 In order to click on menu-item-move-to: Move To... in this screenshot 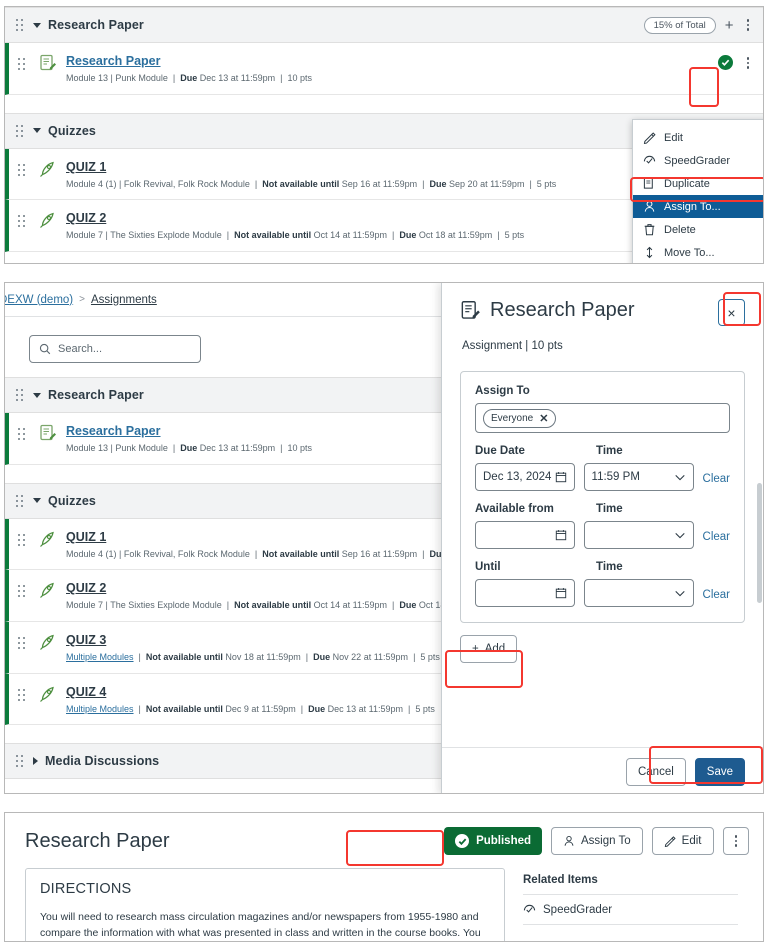, I will do `click(698, 252)`.